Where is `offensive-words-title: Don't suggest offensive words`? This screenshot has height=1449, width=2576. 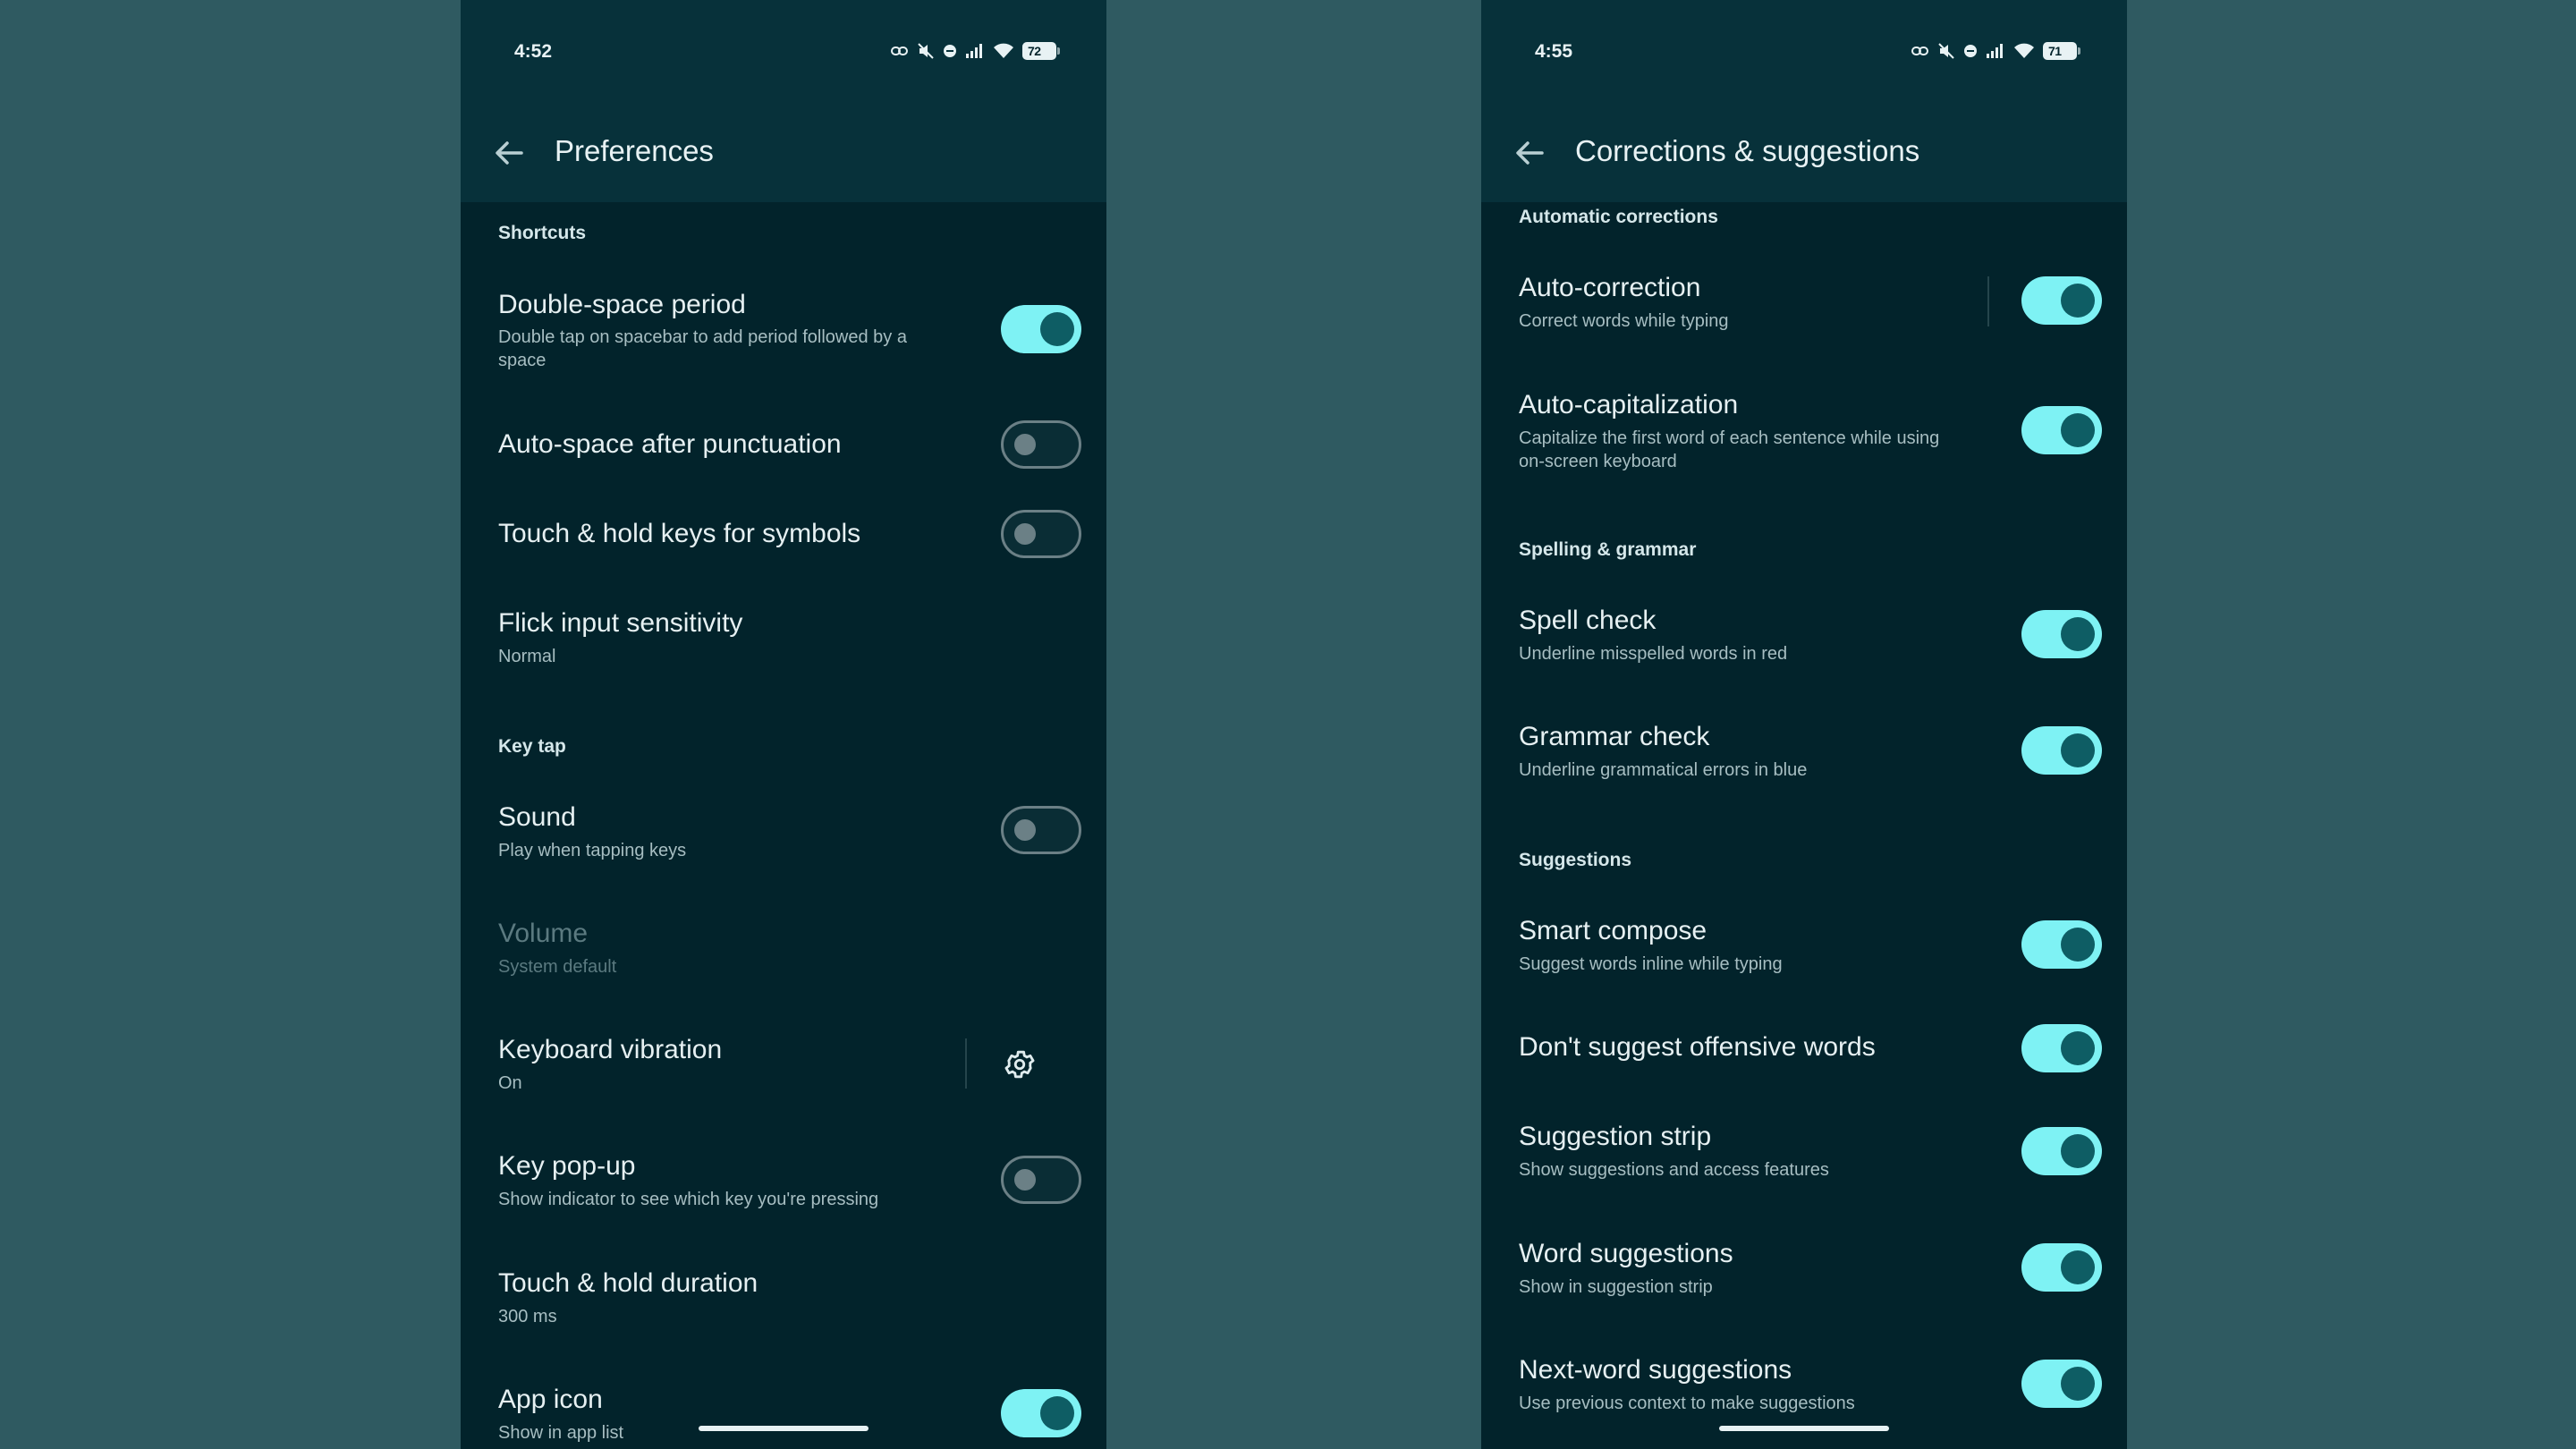
offensive-words-title: Don't suggest offensive words is located at coordinates (1697, 1047).